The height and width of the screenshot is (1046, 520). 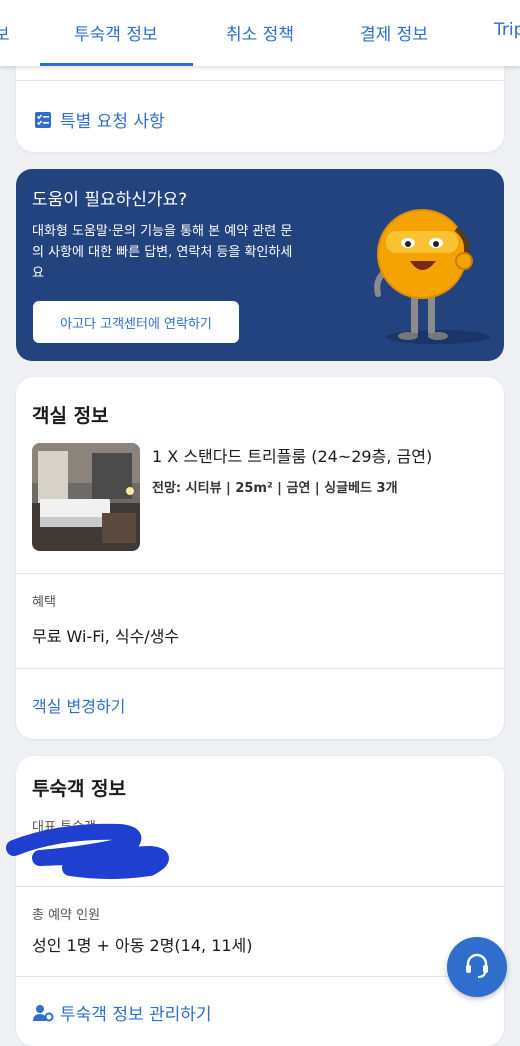 I want to click on redaction-scribble, so click(x=87, y=851).